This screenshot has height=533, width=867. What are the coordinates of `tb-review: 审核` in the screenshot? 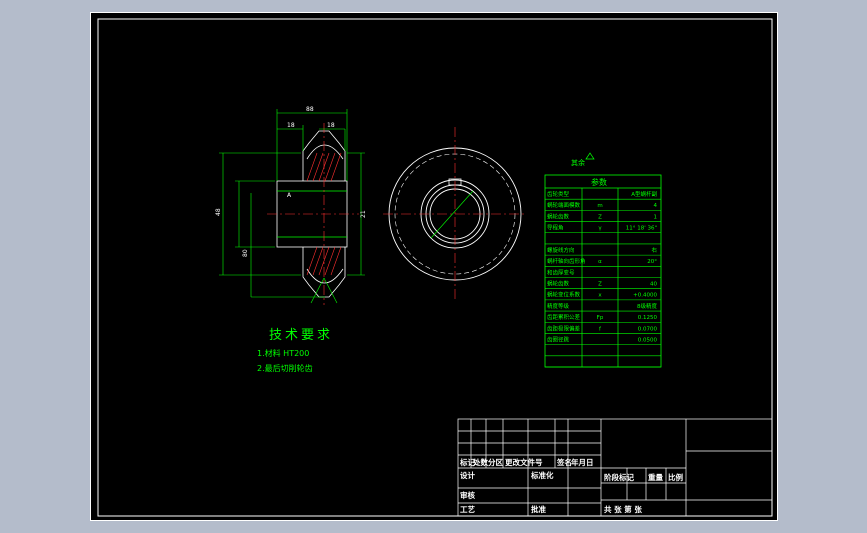 It's located at (467, 495).